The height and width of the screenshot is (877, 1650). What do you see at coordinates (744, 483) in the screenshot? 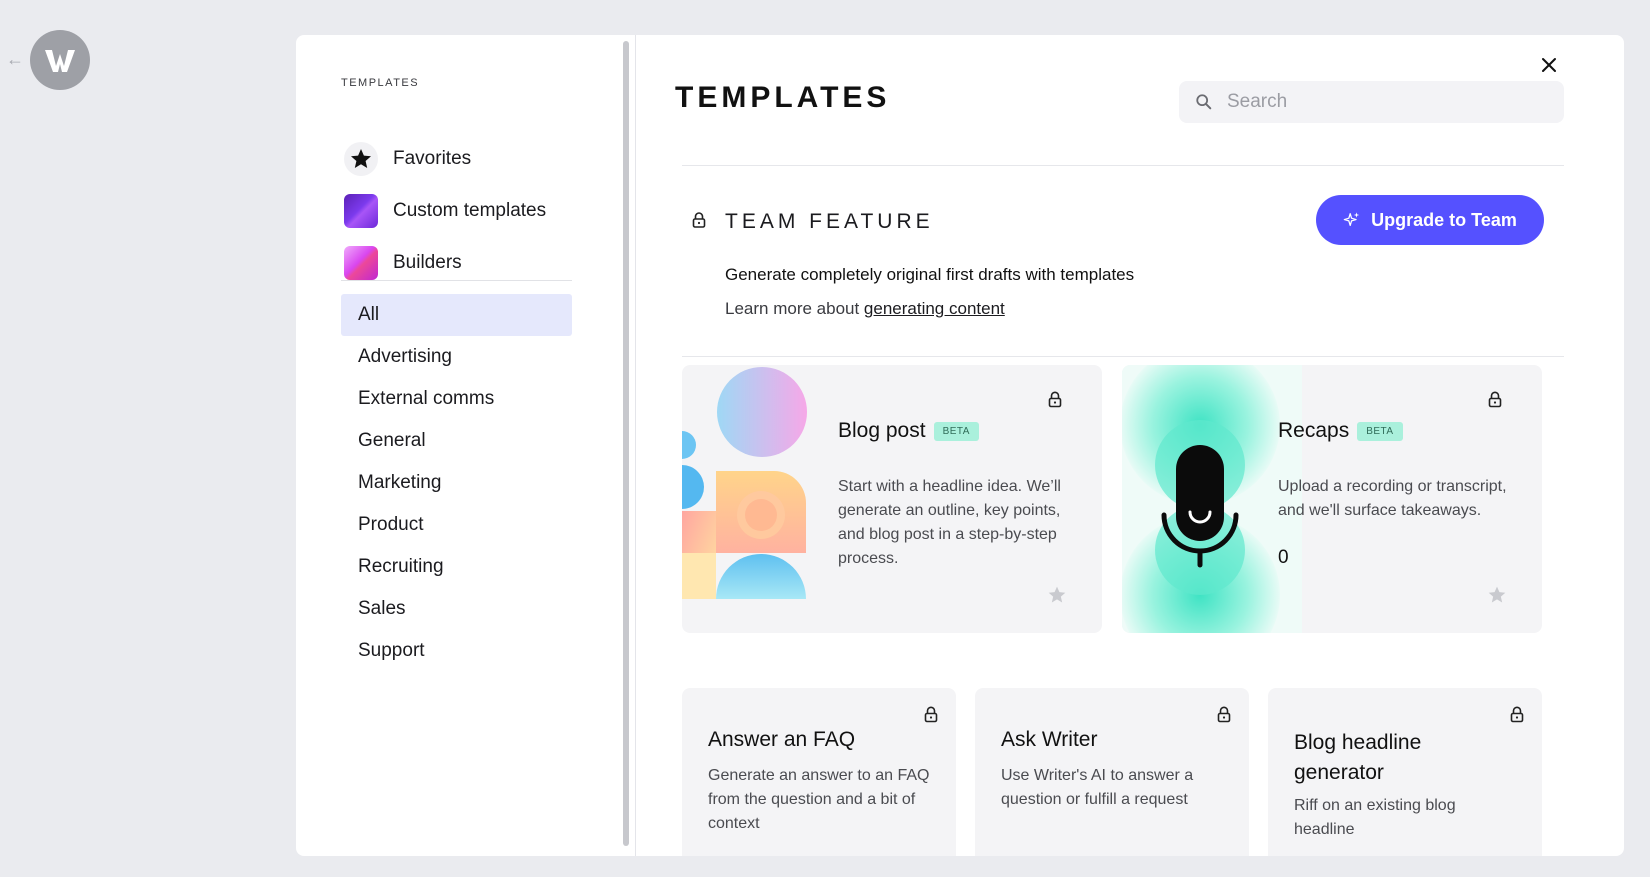
I see `blog-post-illustration` at bounding box center [744, 483].